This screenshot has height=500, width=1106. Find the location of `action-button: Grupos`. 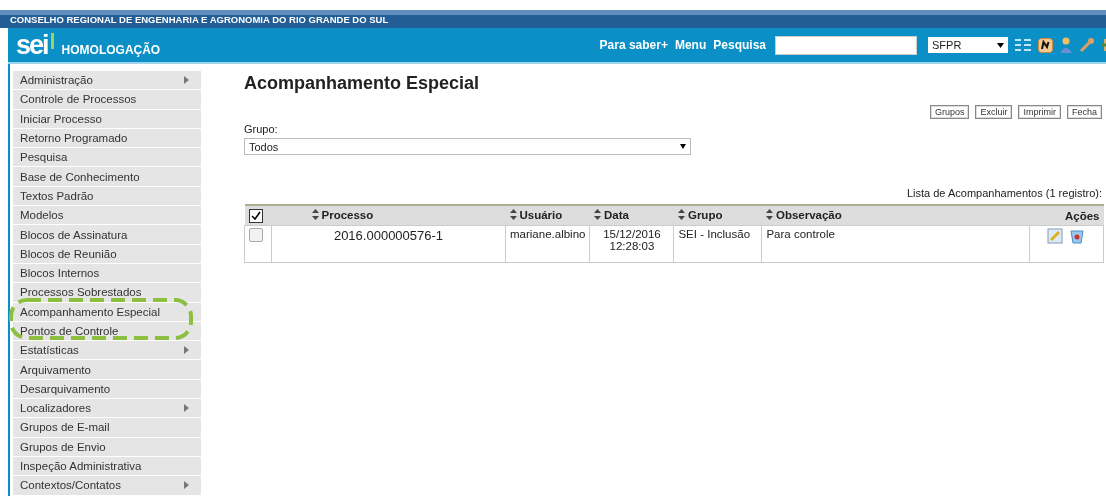

action-button: Grupos is located at coordinates (949, 112).